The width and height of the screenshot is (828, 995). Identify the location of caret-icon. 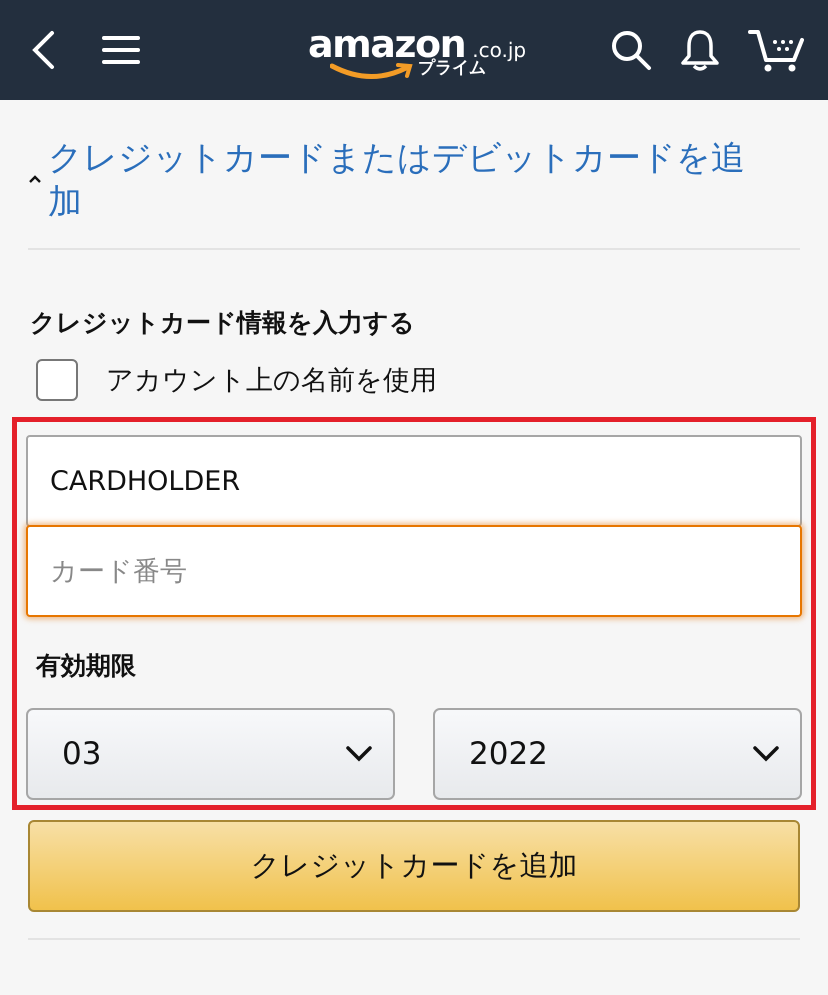
(35, 179).